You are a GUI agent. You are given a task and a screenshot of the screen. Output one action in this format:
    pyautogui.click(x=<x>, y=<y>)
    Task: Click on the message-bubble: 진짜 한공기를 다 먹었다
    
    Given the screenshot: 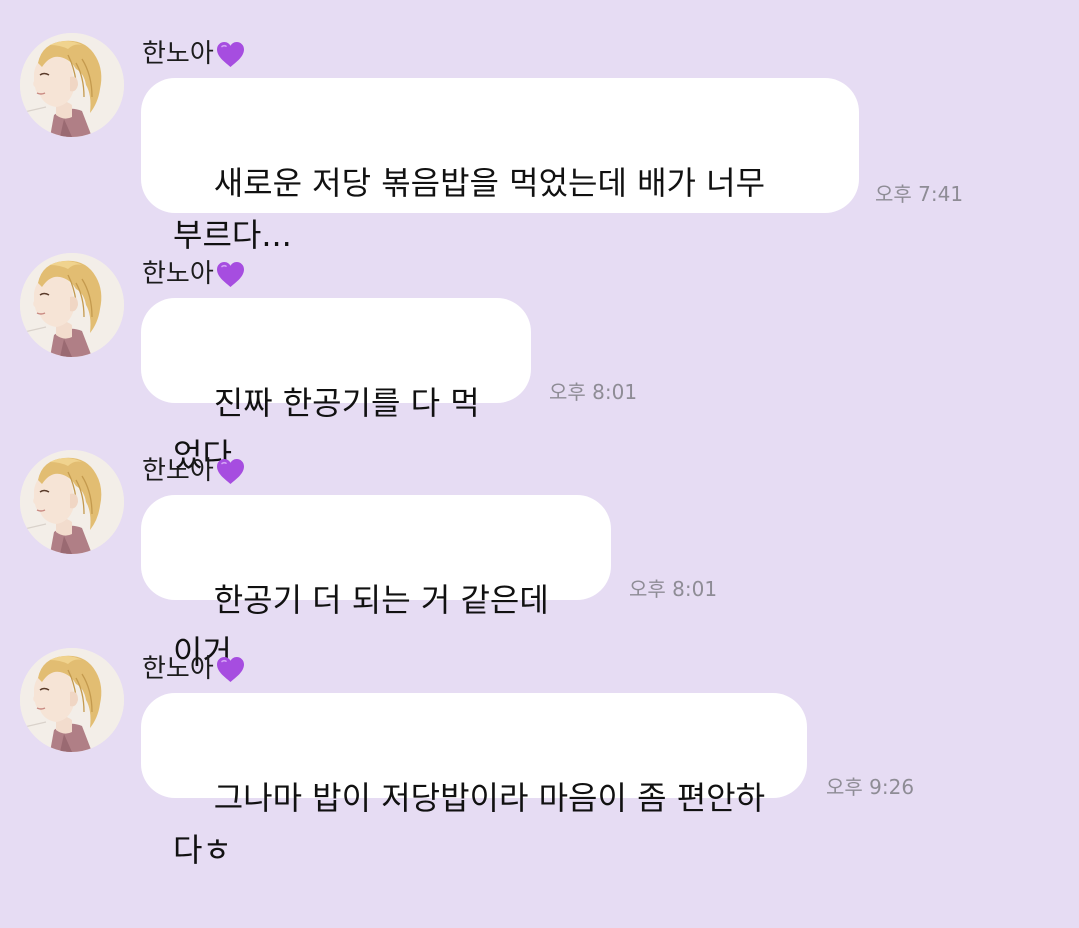 What is the action you would take?
    pyautogui.click(x=336, y=386)
    